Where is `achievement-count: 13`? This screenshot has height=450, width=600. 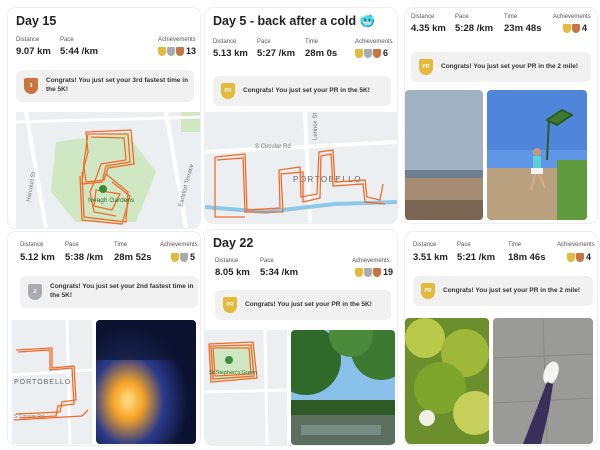 achievement-count: 13 is located at coordinates (191, 51).